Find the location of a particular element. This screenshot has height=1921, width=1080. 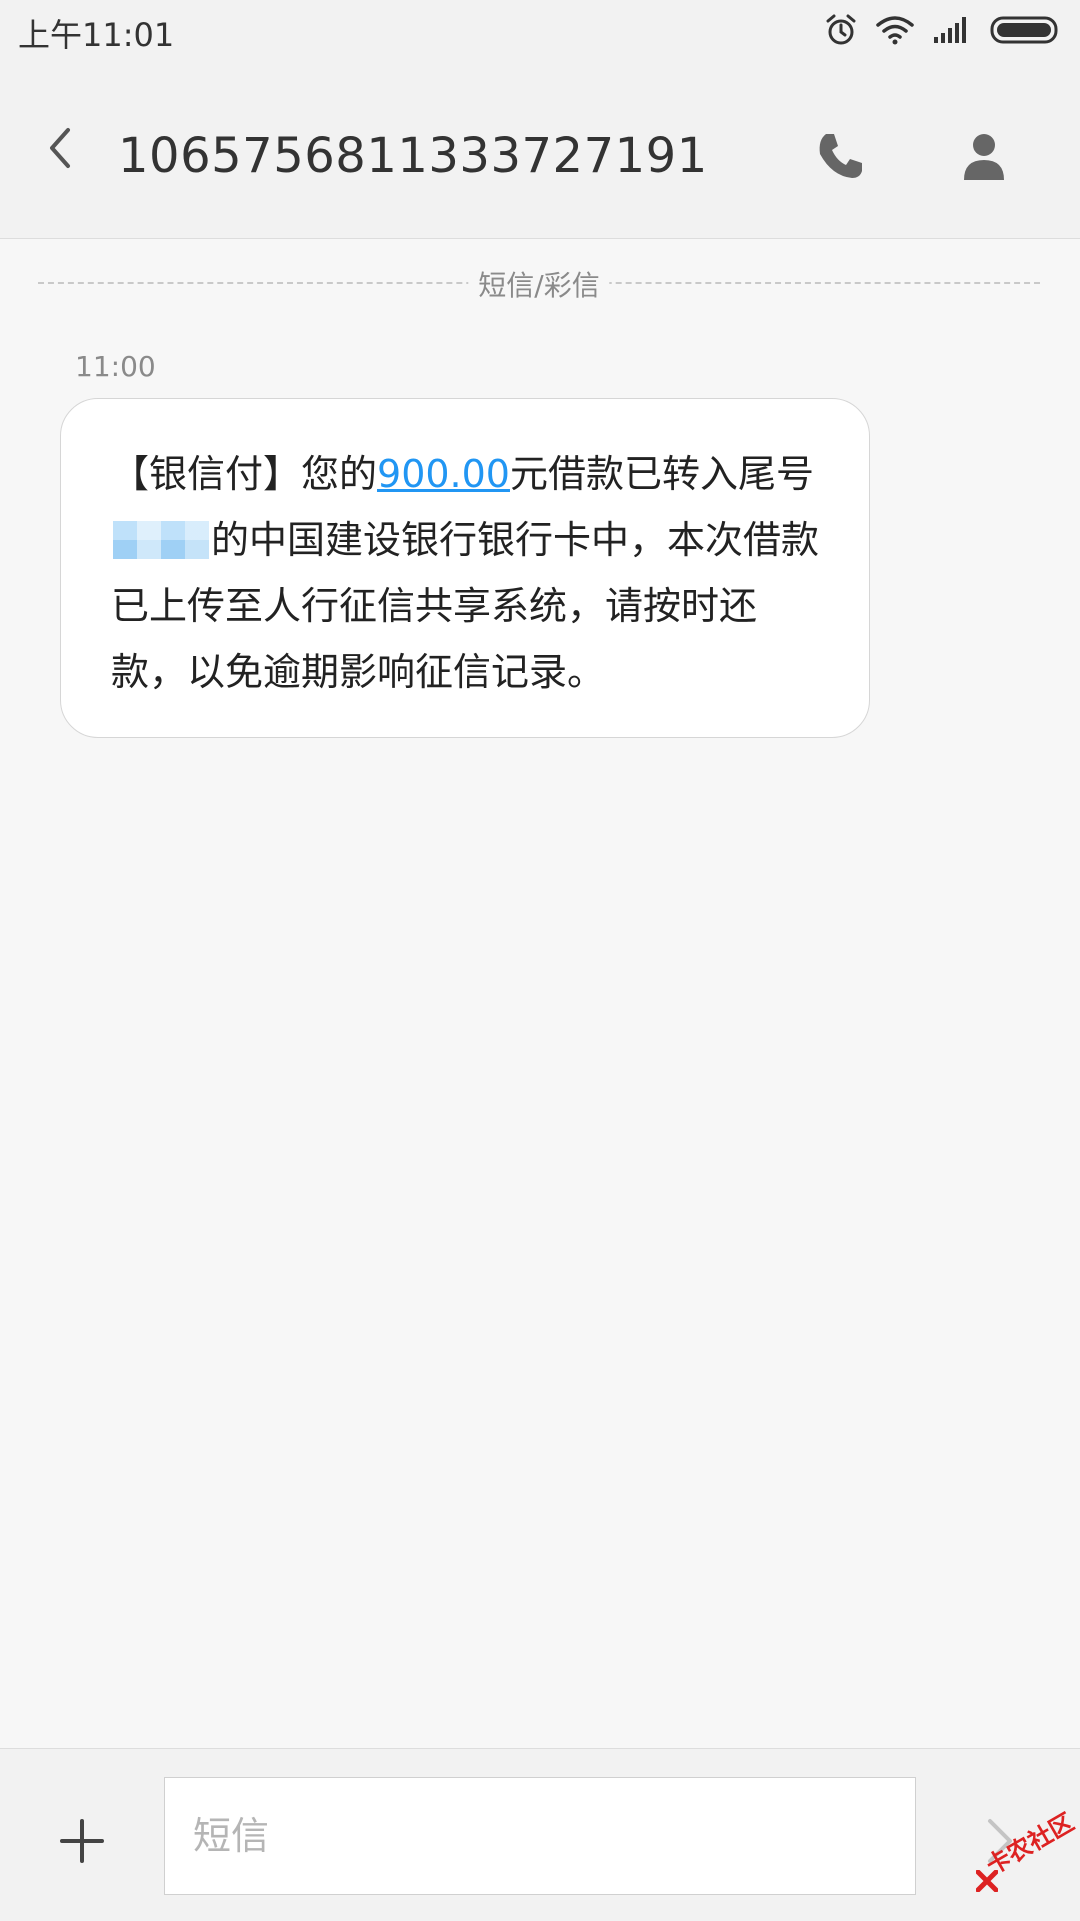

wifi-icon is located at coordinates (895, 30).